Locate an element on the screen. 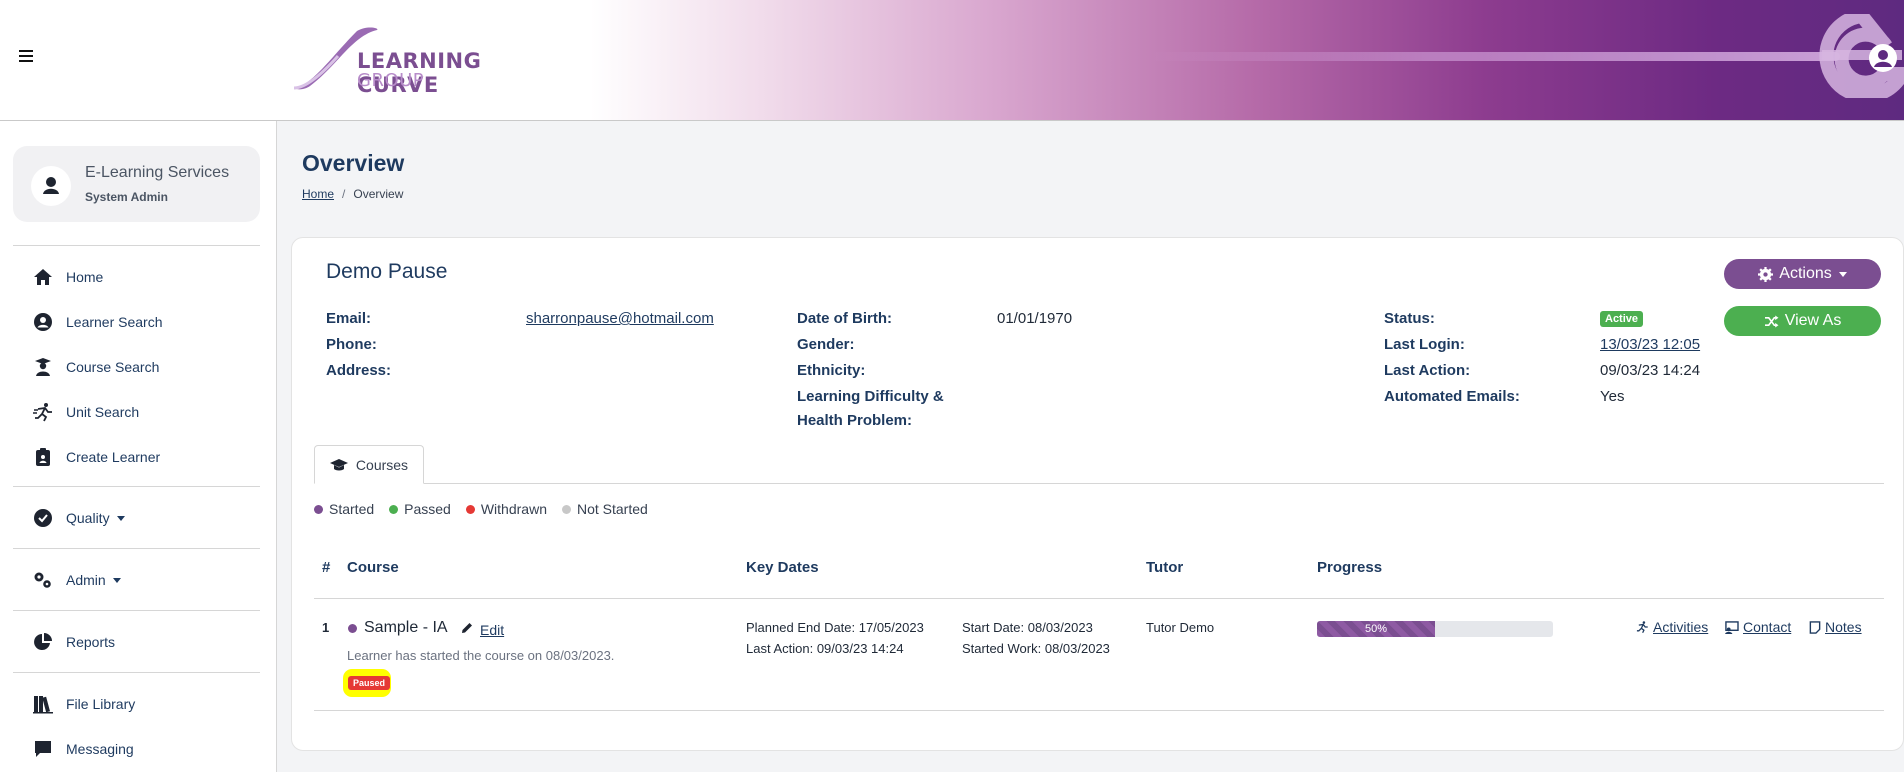  course-last-action: Last Action: 09/03/23 14:24 is located at coordinates (825, 648).